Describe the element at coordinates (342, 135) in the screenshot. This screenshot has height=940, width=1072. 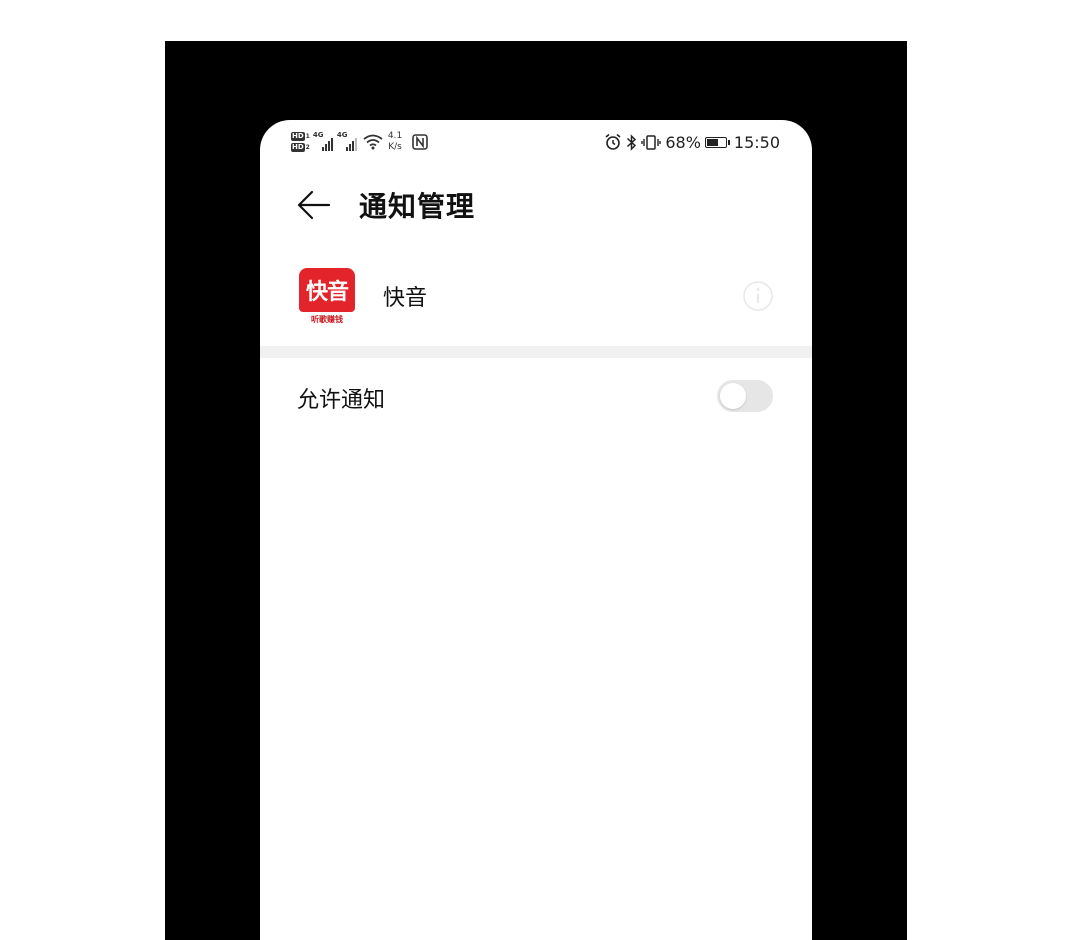
I see `network-type-2: 4G` at that location.